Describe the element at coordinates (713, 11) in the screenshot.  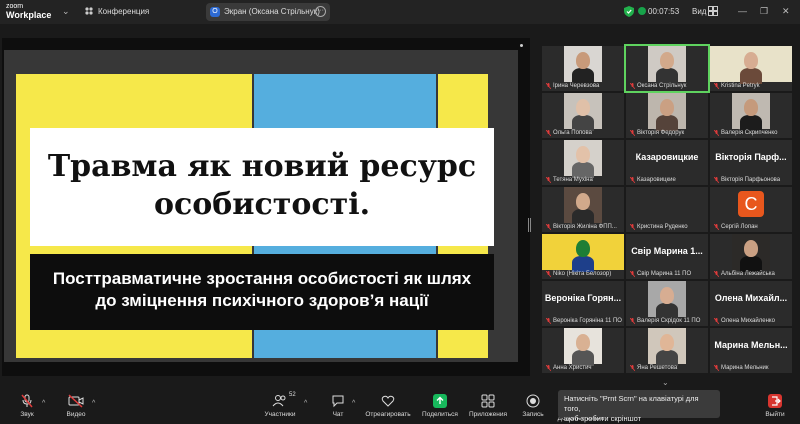
I see `view-grid-icon` at that location.